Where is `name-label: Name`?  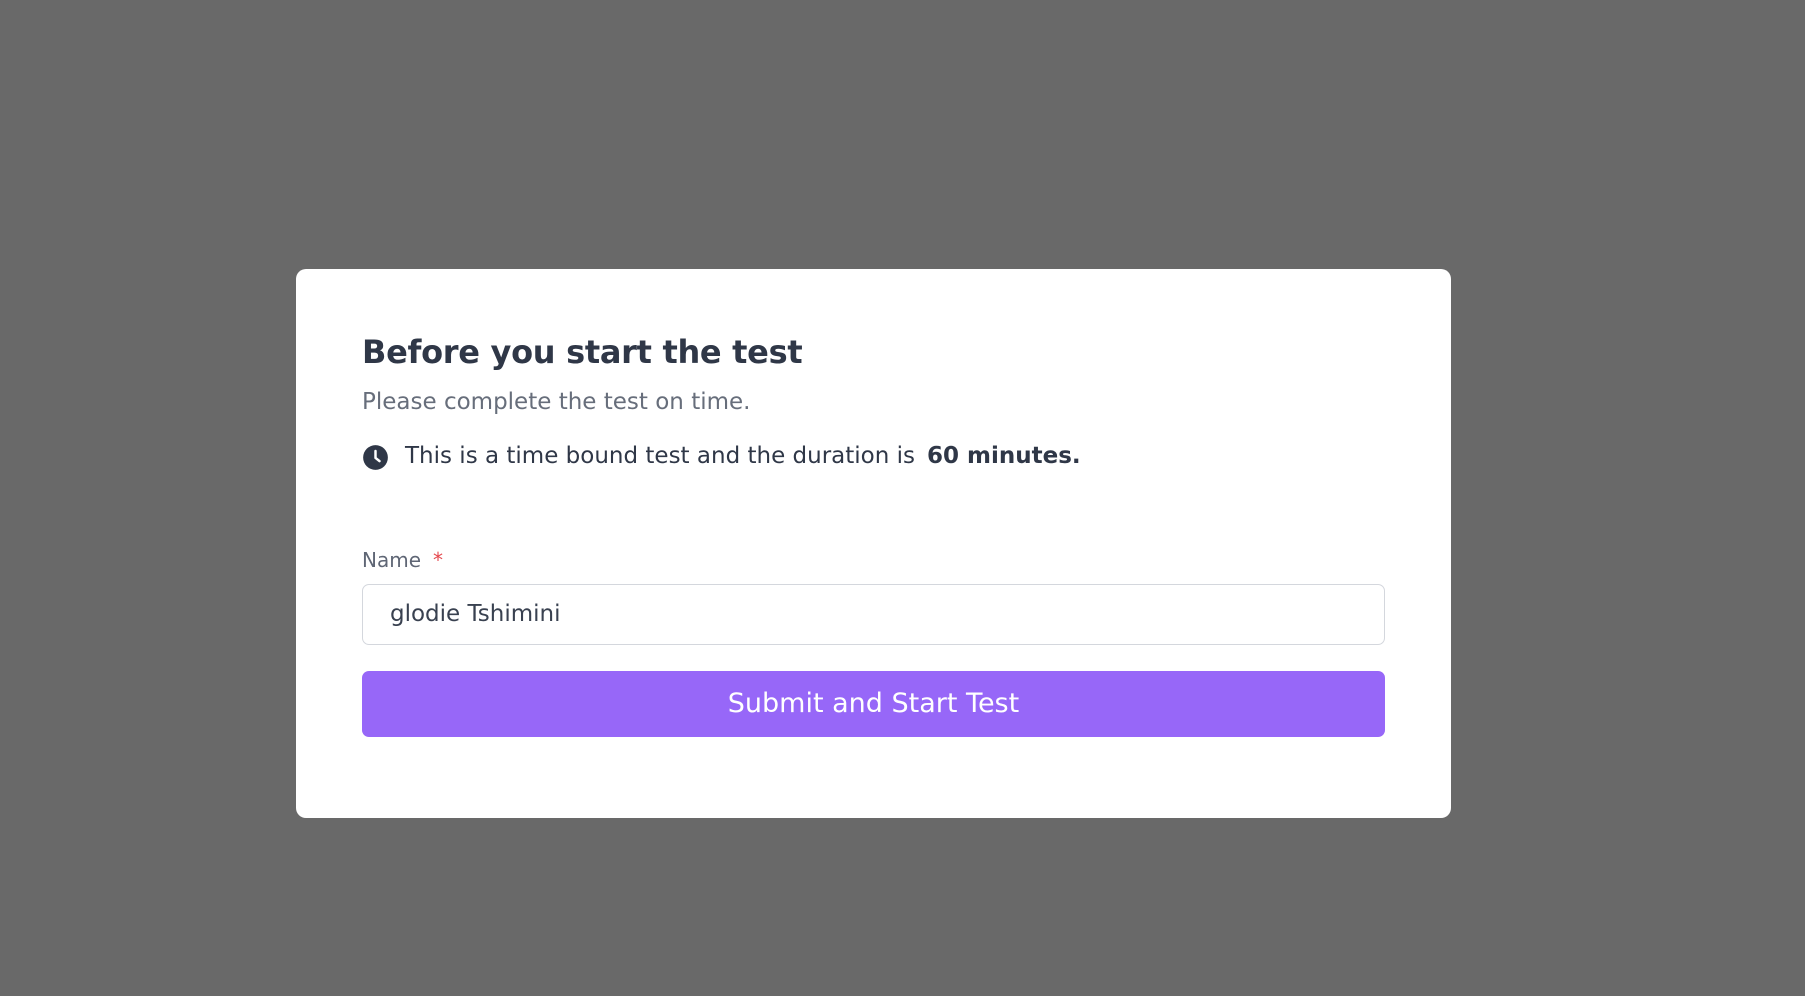 name-label: Name is located at coordinates (392, 559).